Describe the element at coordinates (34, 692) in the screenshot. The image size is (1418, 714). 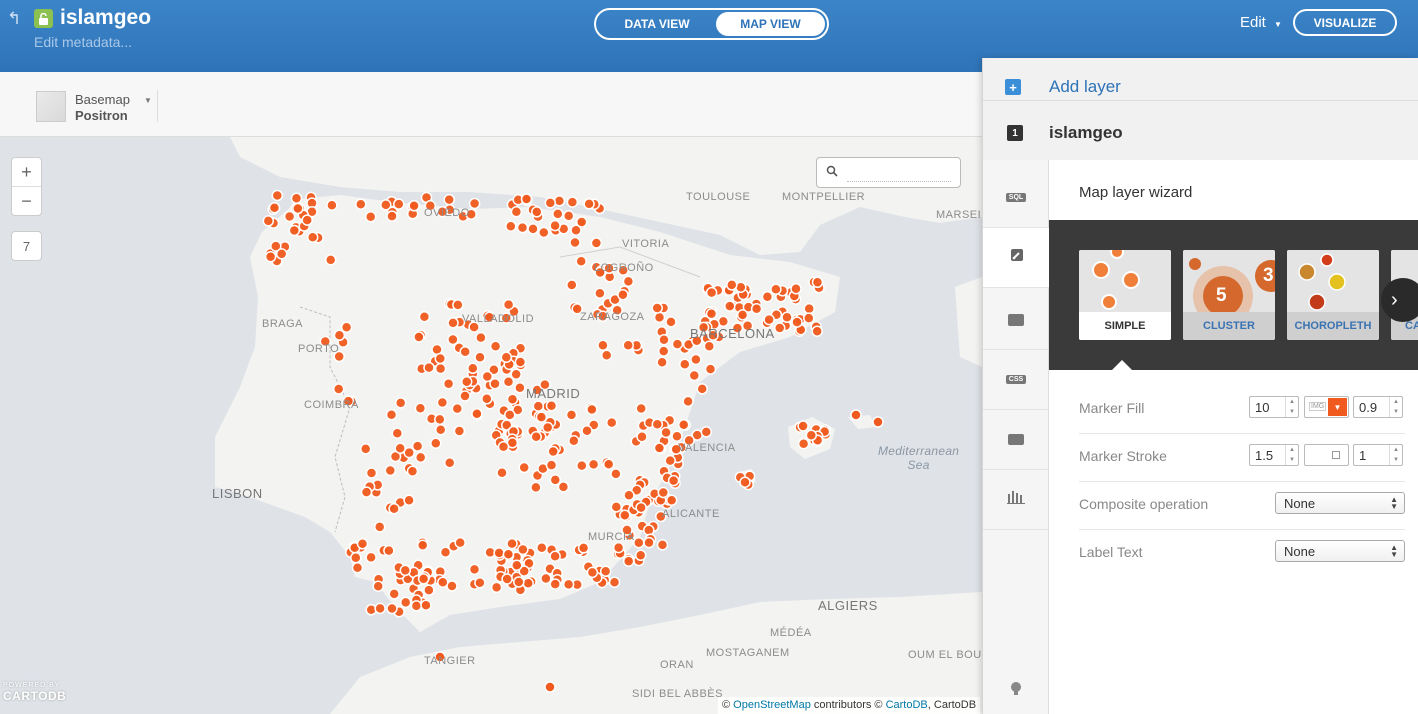
I see `cartodb-logo: POWERED BY CARTODB` at that location.